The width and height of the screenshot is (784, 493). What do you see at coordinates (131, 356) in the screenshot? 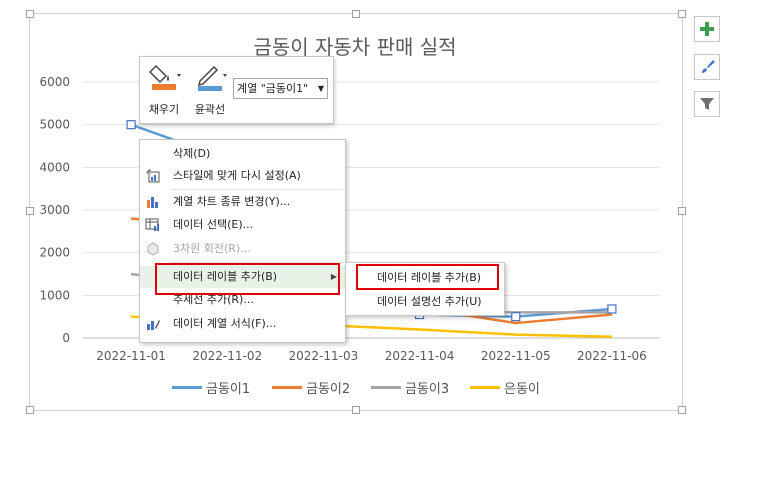
I see `x-tick-label: 2022-11-01` at bounding box center [131, 356].